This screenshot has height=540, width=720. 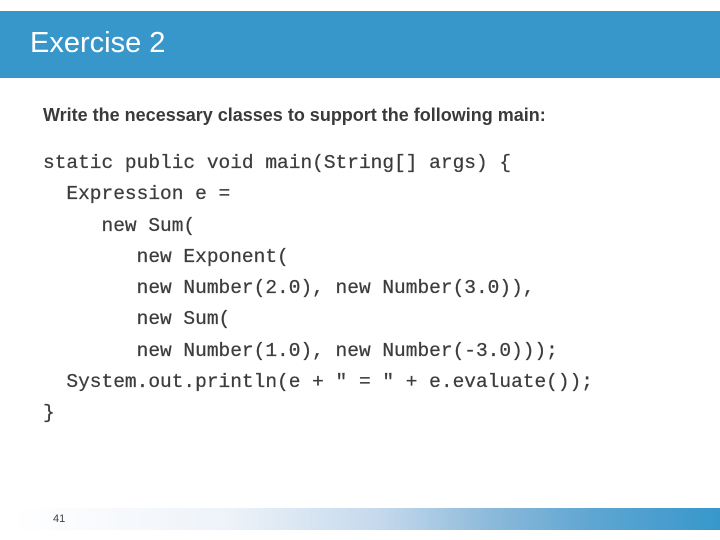 I want to click on code-line: new Exponent(, so click(x=166, y=256).